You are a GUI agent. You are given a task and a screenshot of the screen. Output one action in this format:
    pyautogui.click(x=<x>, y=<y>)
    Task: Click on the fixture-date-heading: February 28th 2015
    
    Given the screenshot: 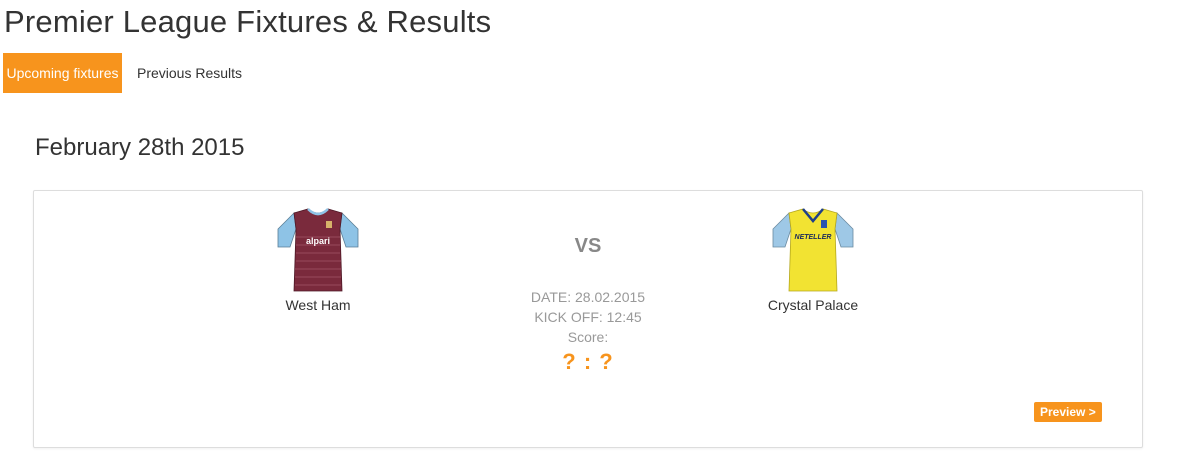 What is the action you would take?
    pyautogui.click(x=140, y=147)
    